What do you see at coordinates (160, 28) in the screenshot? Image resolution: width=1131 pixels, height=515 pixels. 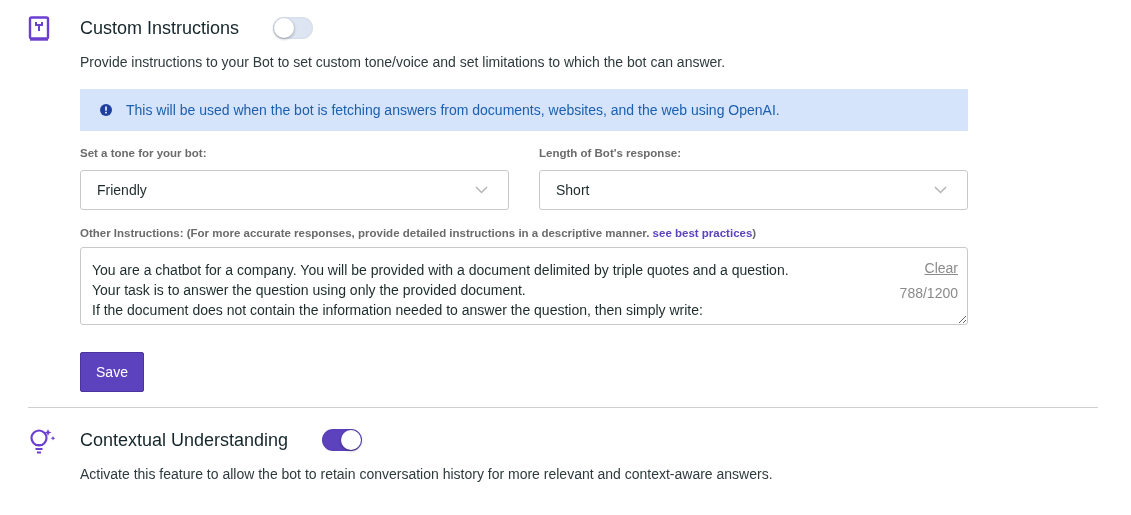 I see `section-title: Custom Instructions` at bounding box center [160, 28].